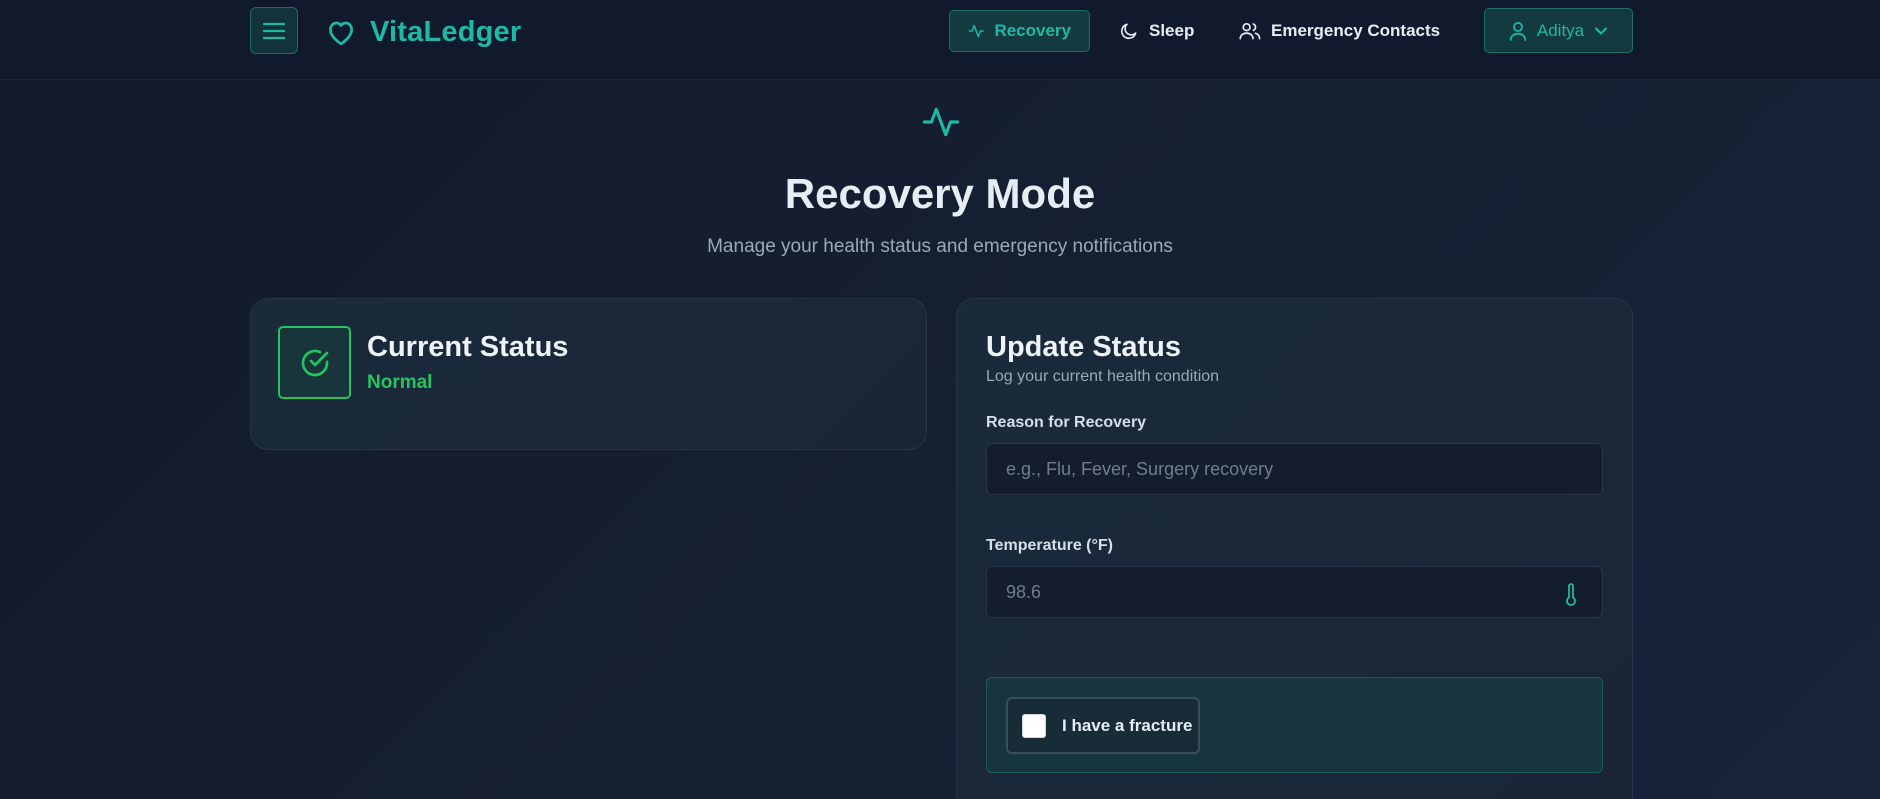 Image resolution: width=1880 pixels, height=799 pixels. Describe the element at coordinates (468, 347) in the screenshot. I see `current-status-title: Current Status` at that location.